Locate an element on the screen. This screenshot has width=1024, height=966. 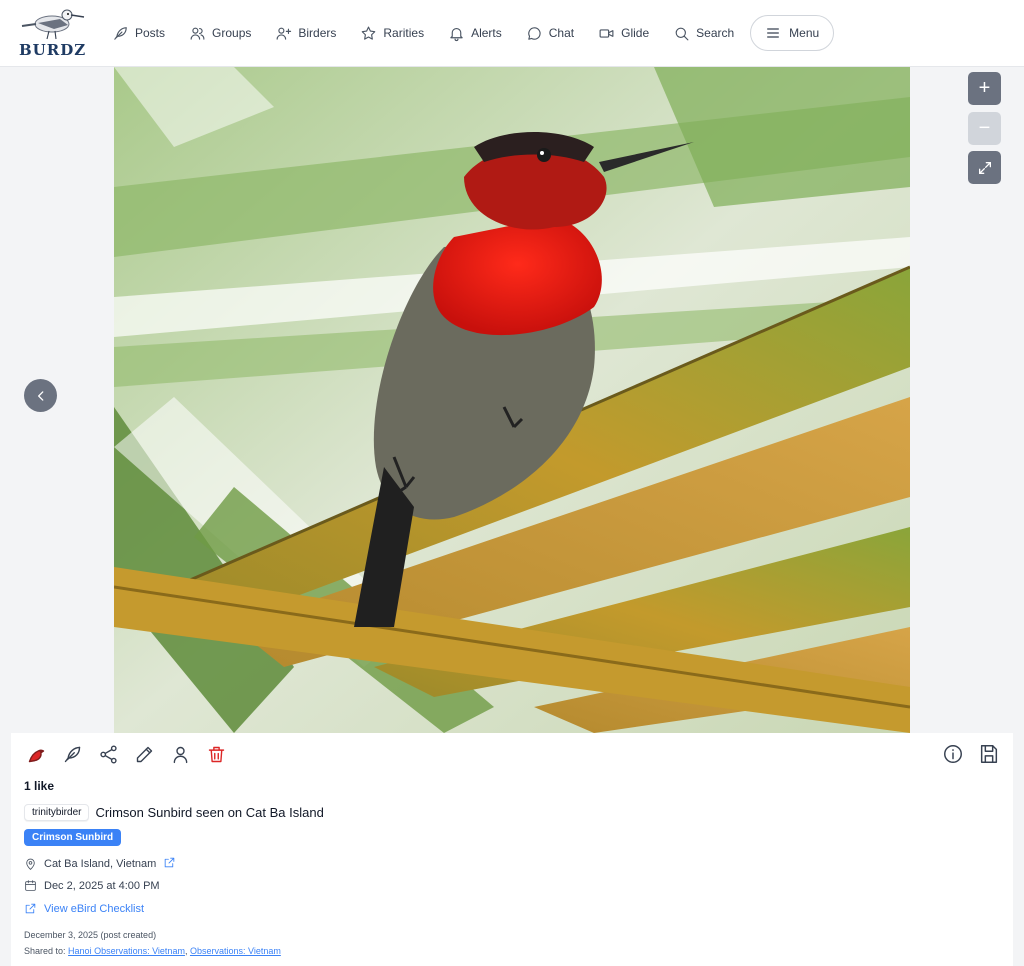
nav-alerts-label: Alerts is located at coordinates (486, 33).